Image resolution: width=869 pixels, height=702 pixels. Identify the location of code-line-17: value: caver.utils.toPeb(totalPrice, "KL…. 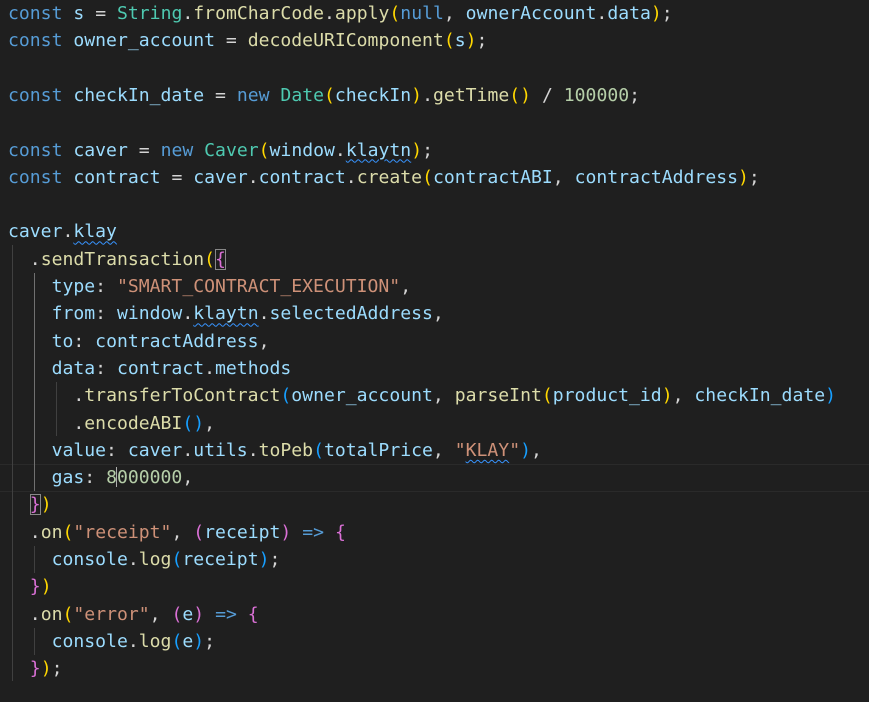
(275, 450).